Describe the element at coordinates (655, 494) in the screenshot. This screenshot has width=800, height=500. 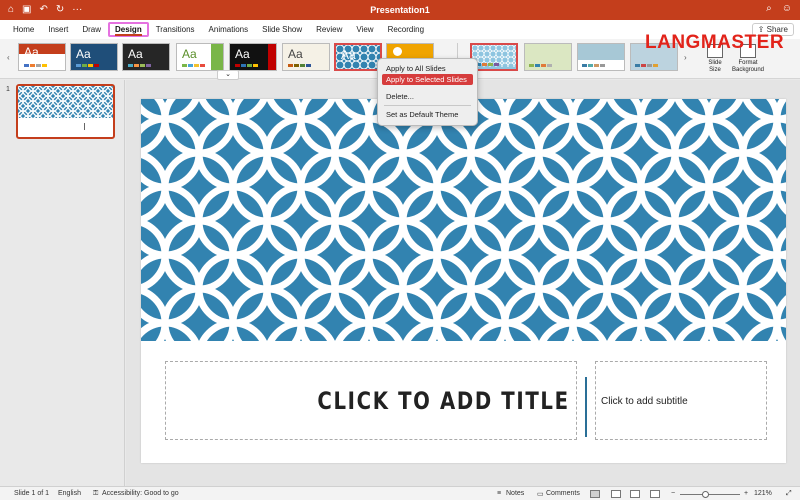
I see `slideshow-view-icon` at that location.